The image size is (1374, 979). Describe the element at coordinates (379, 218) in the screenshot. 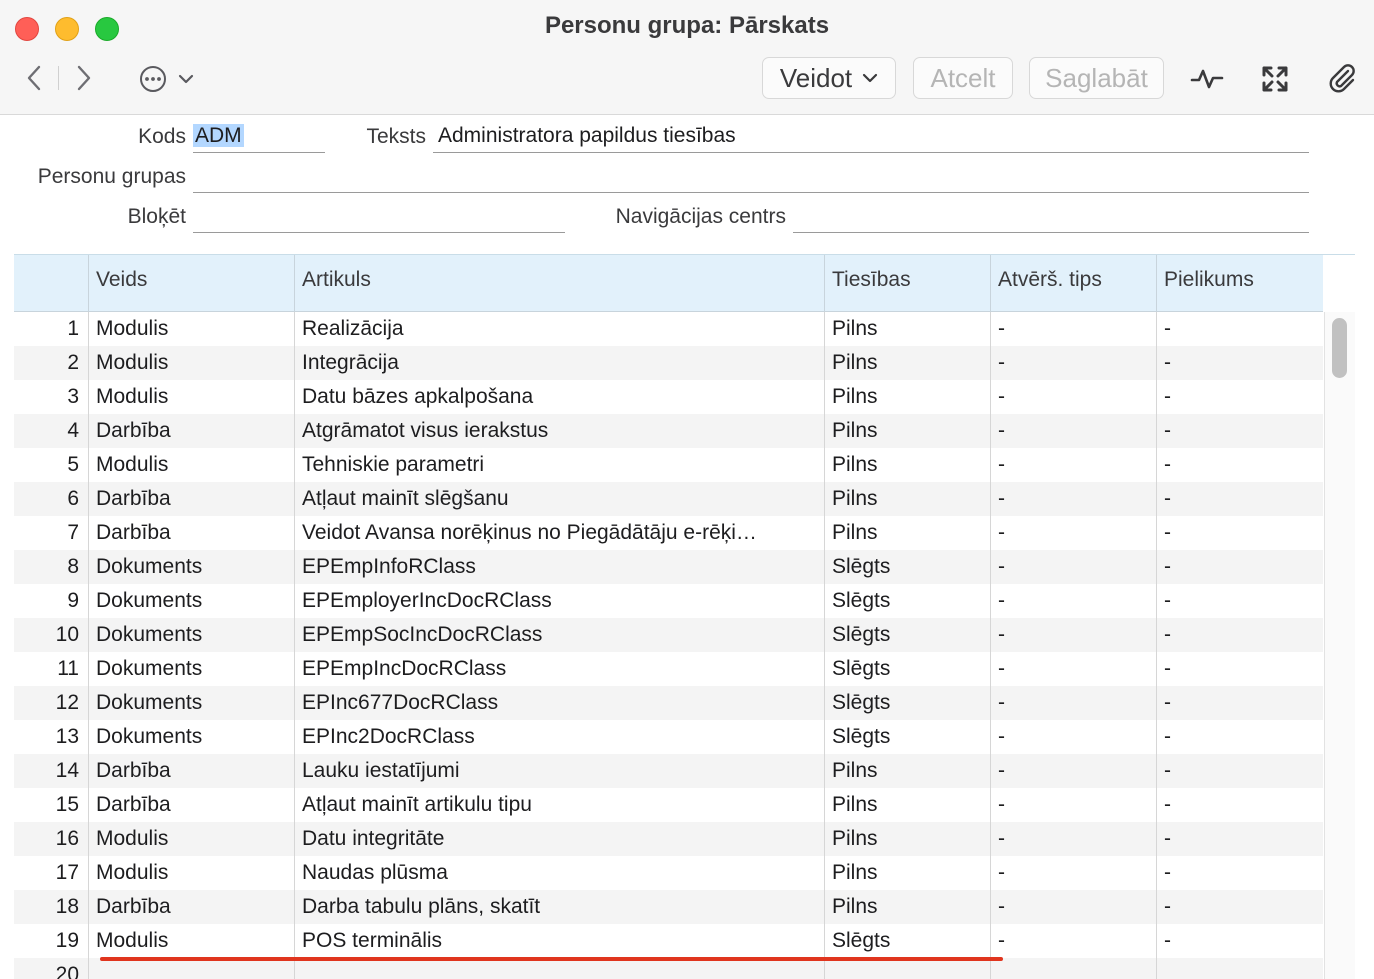

I see `block-field` at that location.